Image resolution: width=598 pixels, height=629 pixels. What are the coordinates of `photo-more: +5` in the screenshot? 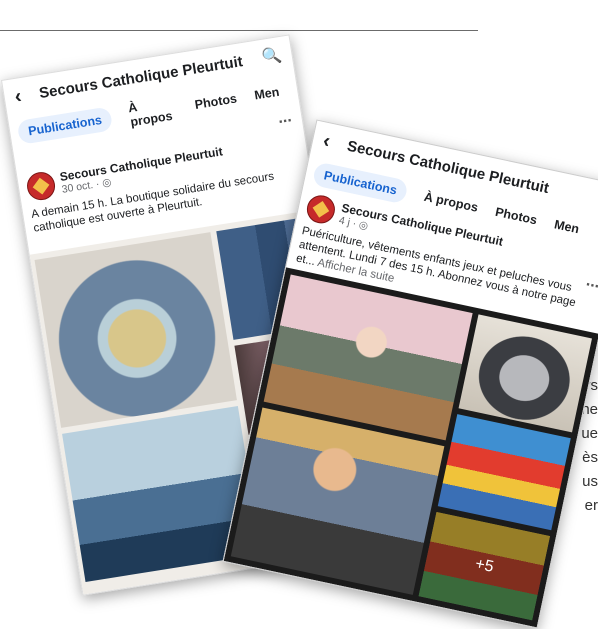 It's located at (484, 566).